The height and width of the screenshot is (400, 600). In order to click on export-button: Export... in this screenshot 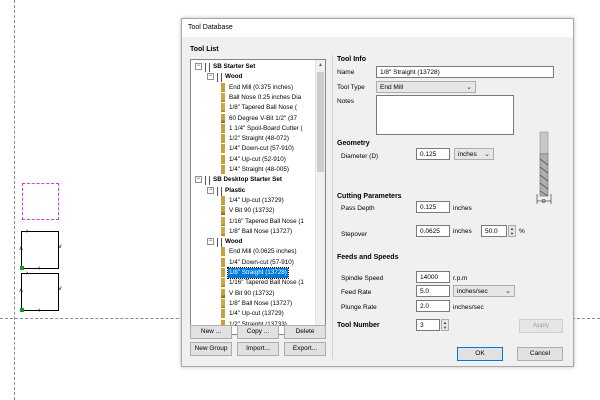, I will do `click(305, 349)`.